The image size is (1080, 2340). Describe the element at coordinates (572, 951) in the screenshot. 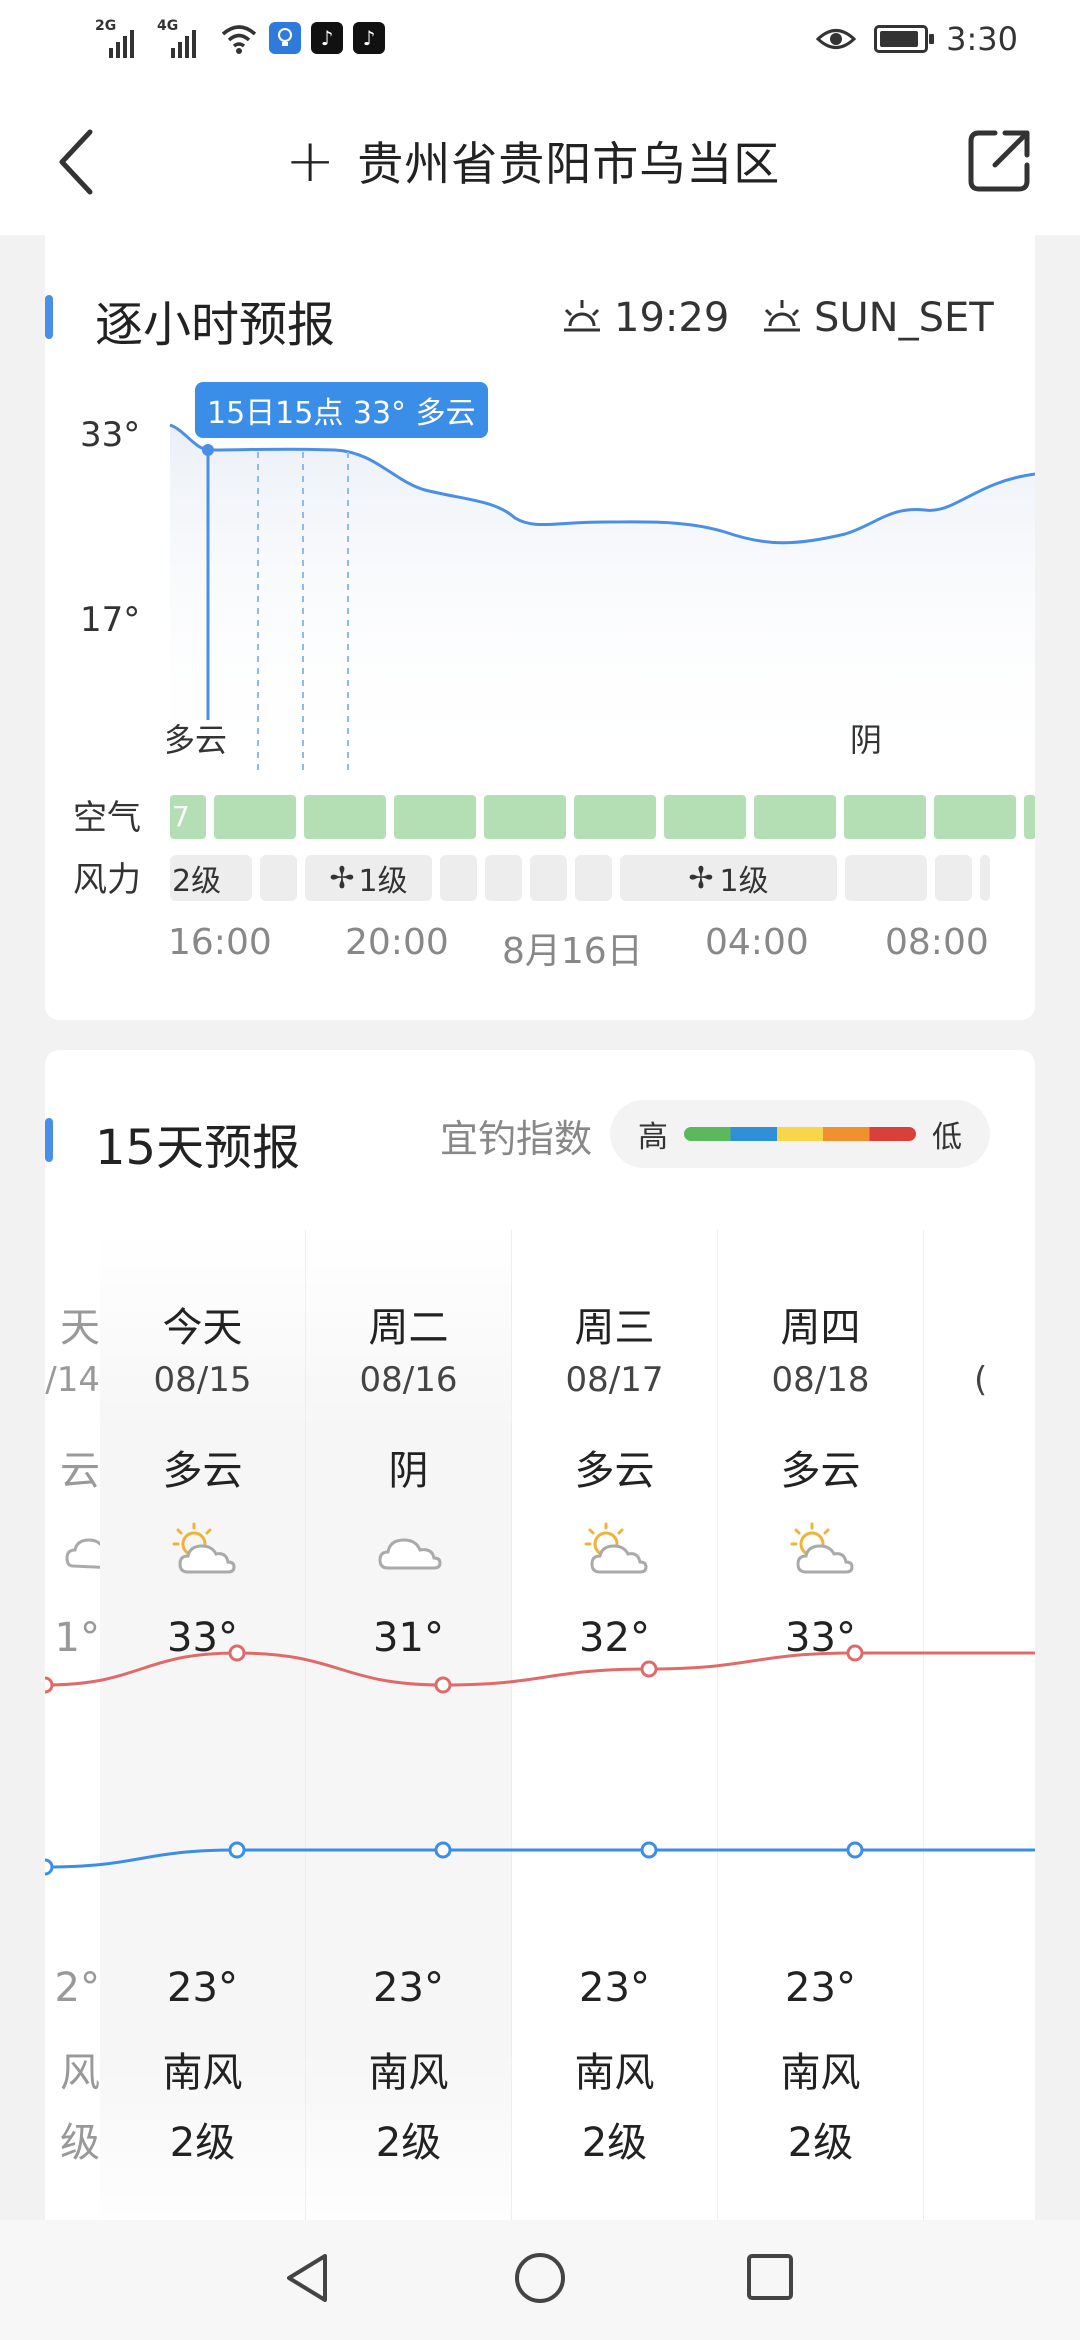

I see `hour-time-label: 8月16日` at that location.